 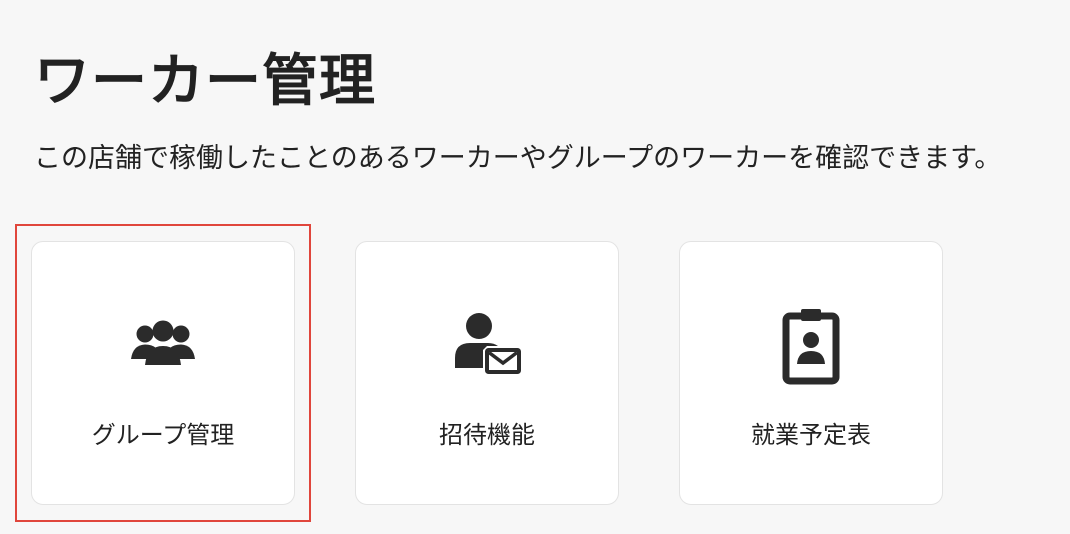 What do you see at coordinates (163, 435) in the screenshot?
I see `group-management-label: グループ管理` at bounding box center [163, 435].